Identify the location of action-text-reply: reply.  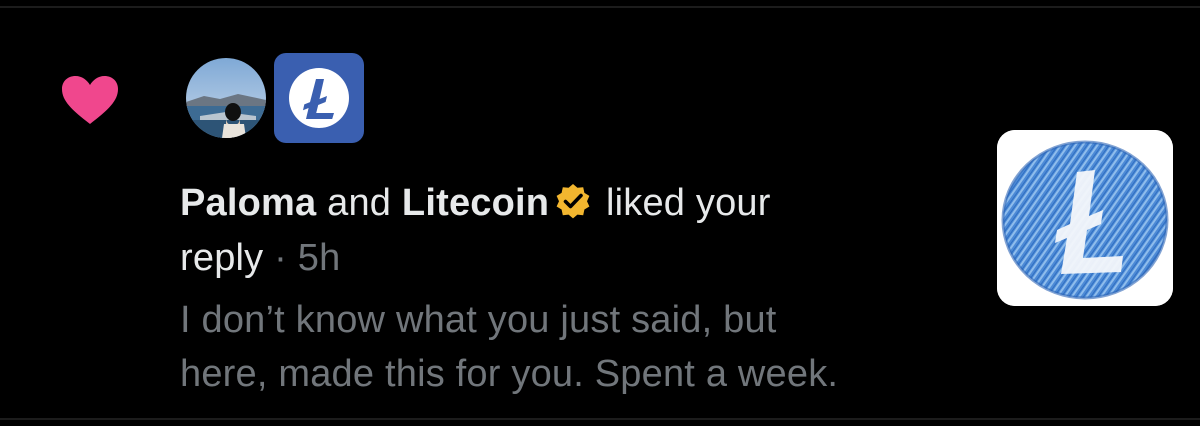
(221, 258).